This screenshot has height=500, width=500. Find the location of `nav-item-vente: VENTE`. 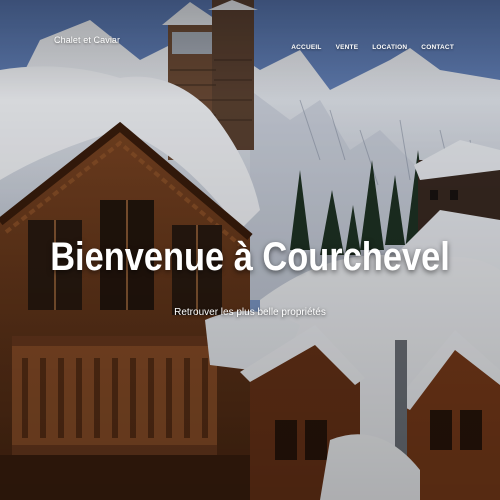

nav-item-vente: VENTE is located at coordinates (347, 45).